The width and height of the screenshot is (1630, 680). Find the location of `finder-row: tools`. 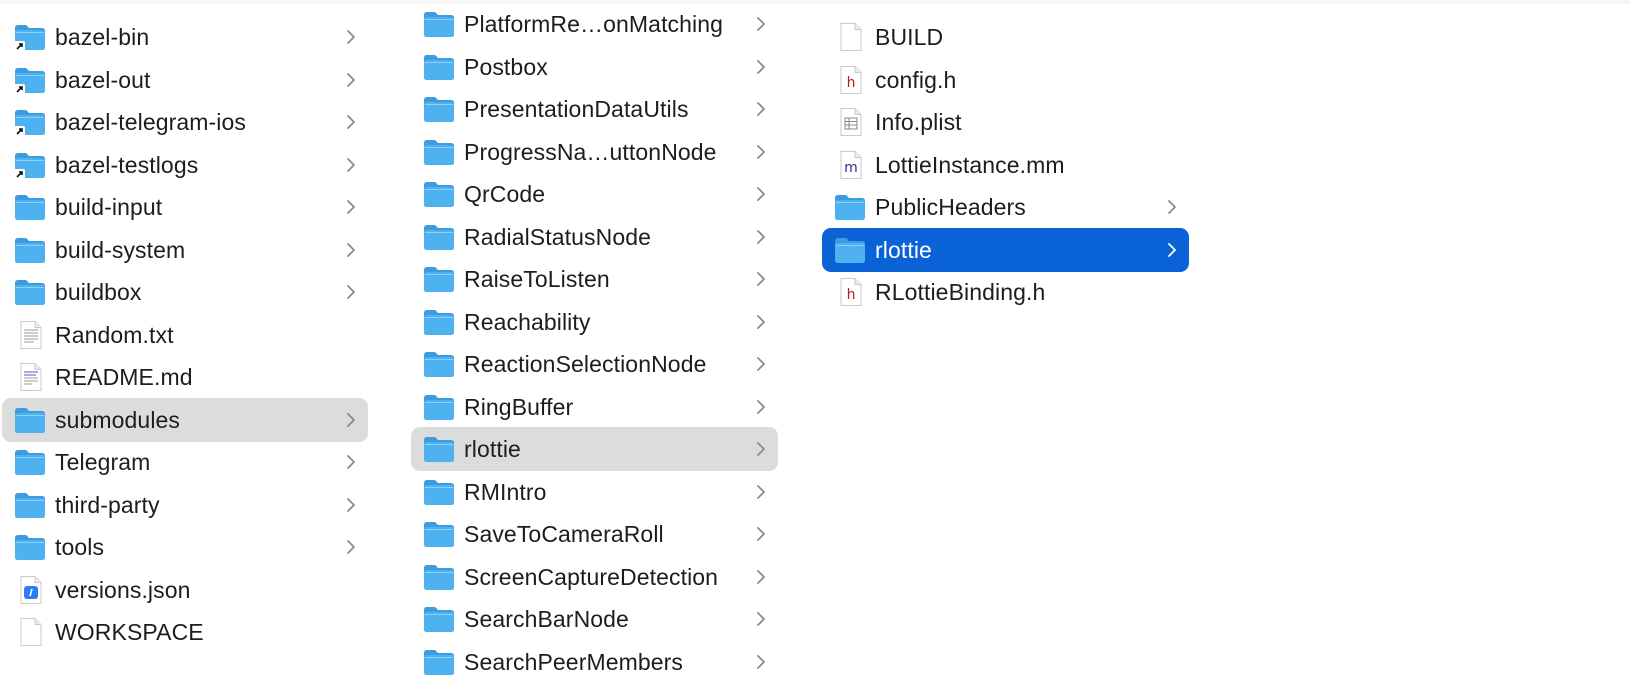

finder-row: tools is located at coordinates (185, 547).